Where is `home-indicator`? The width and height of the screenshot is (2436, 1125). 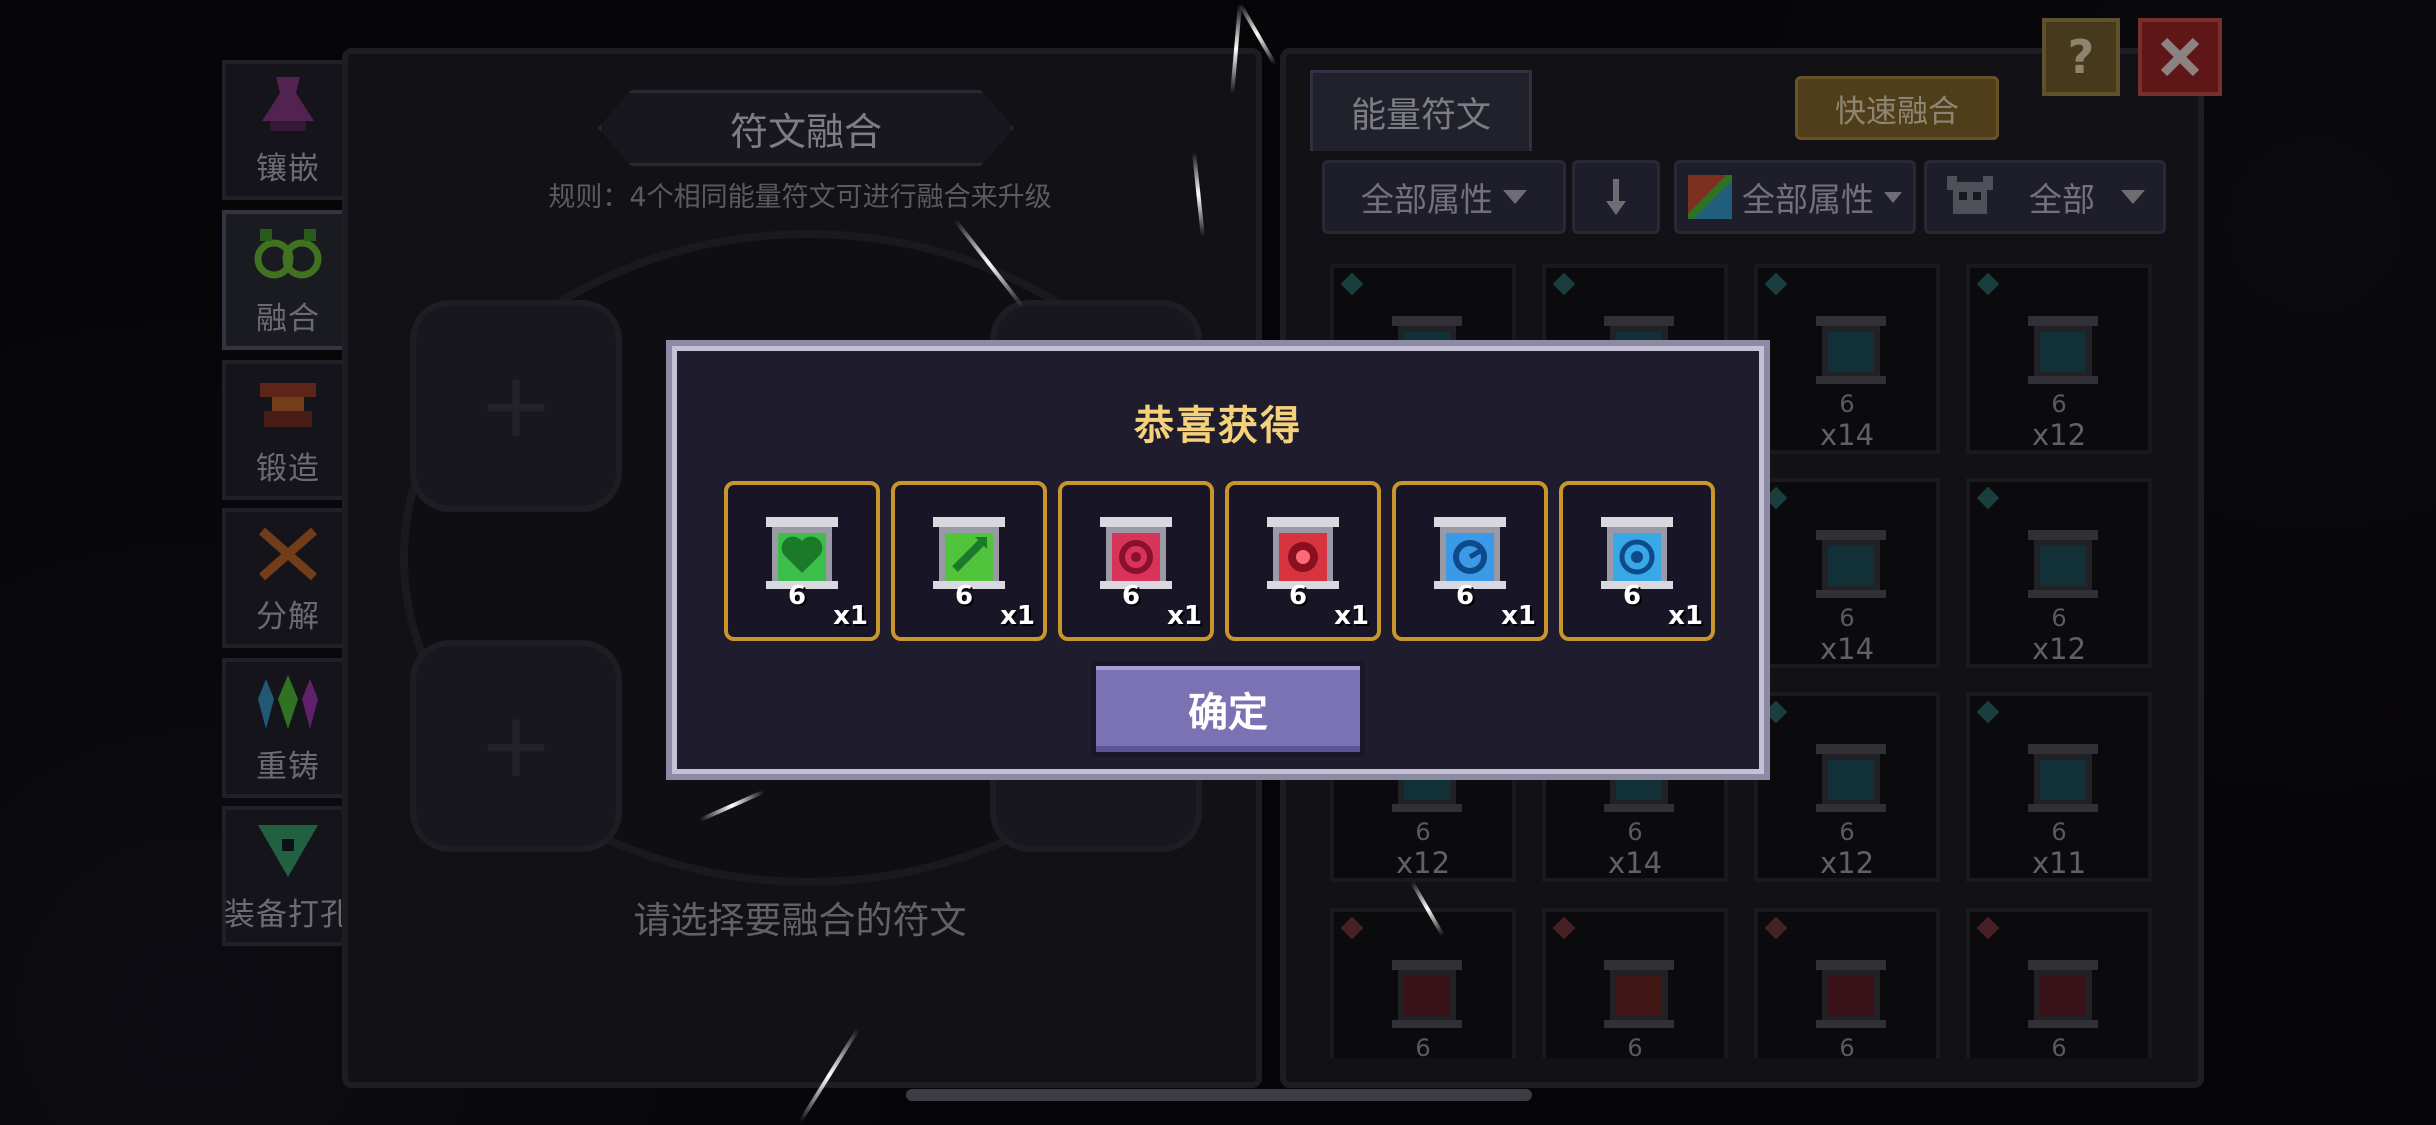
home-indicator is located at coordinates (1219, 1095).